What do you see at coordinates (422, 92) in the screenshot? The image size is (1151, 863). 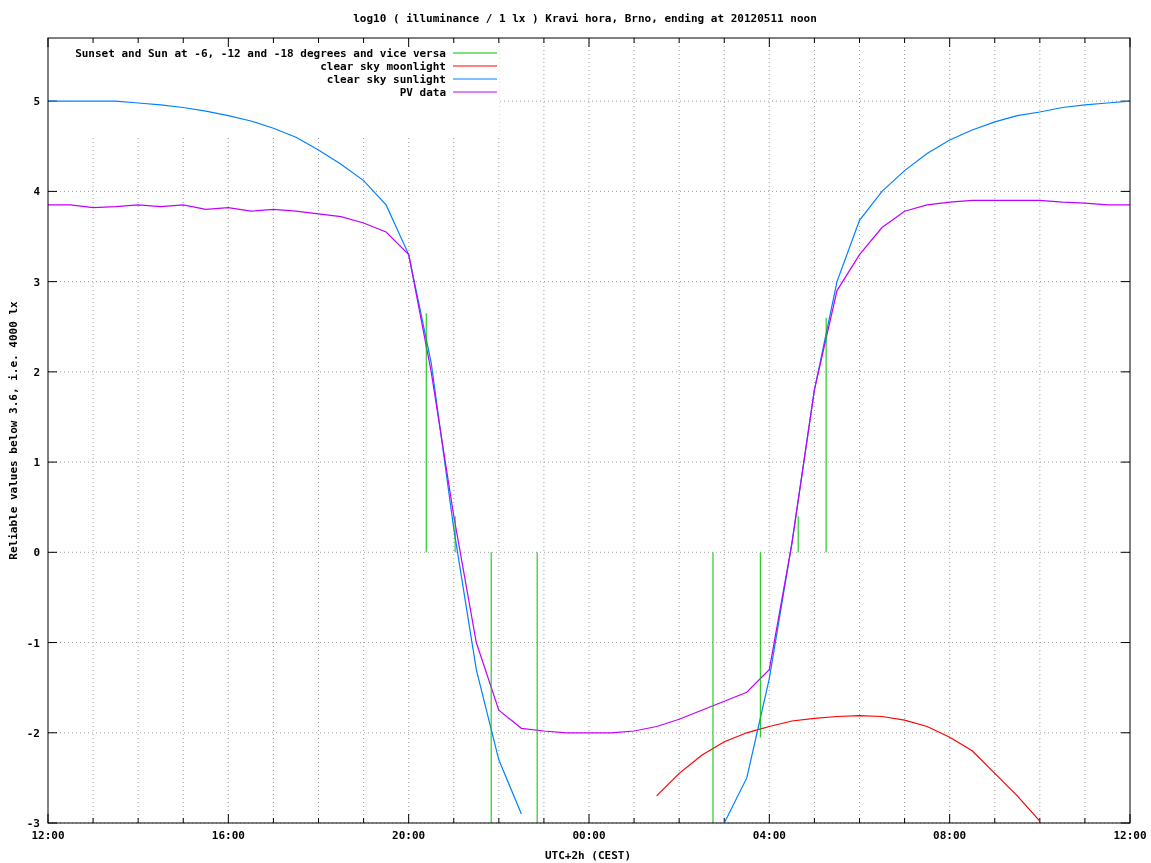 I see `legend-label: PV data` at bounding box center [422, 92].